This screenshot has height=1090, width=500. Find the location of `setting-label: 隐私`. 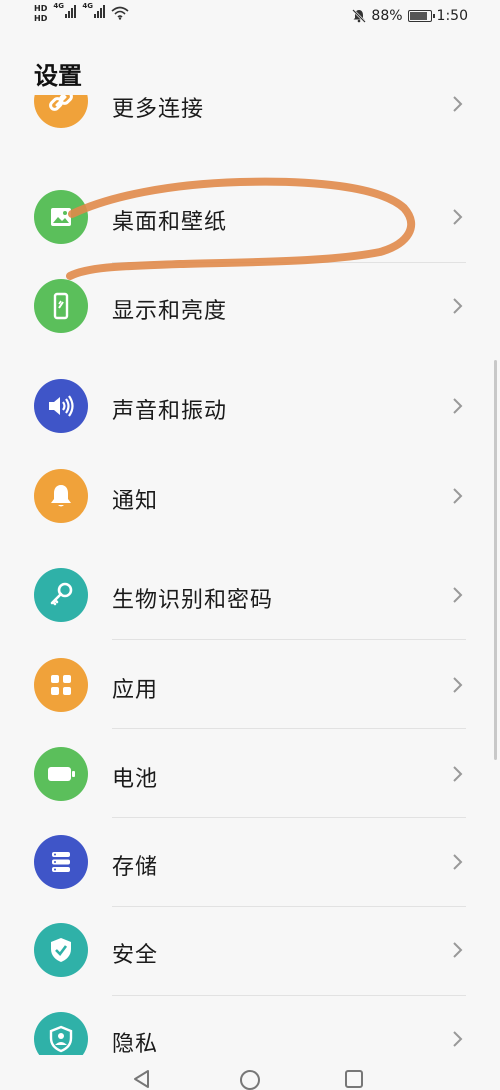

setting-label: 隐私 is located at coordinates (135, 1043).